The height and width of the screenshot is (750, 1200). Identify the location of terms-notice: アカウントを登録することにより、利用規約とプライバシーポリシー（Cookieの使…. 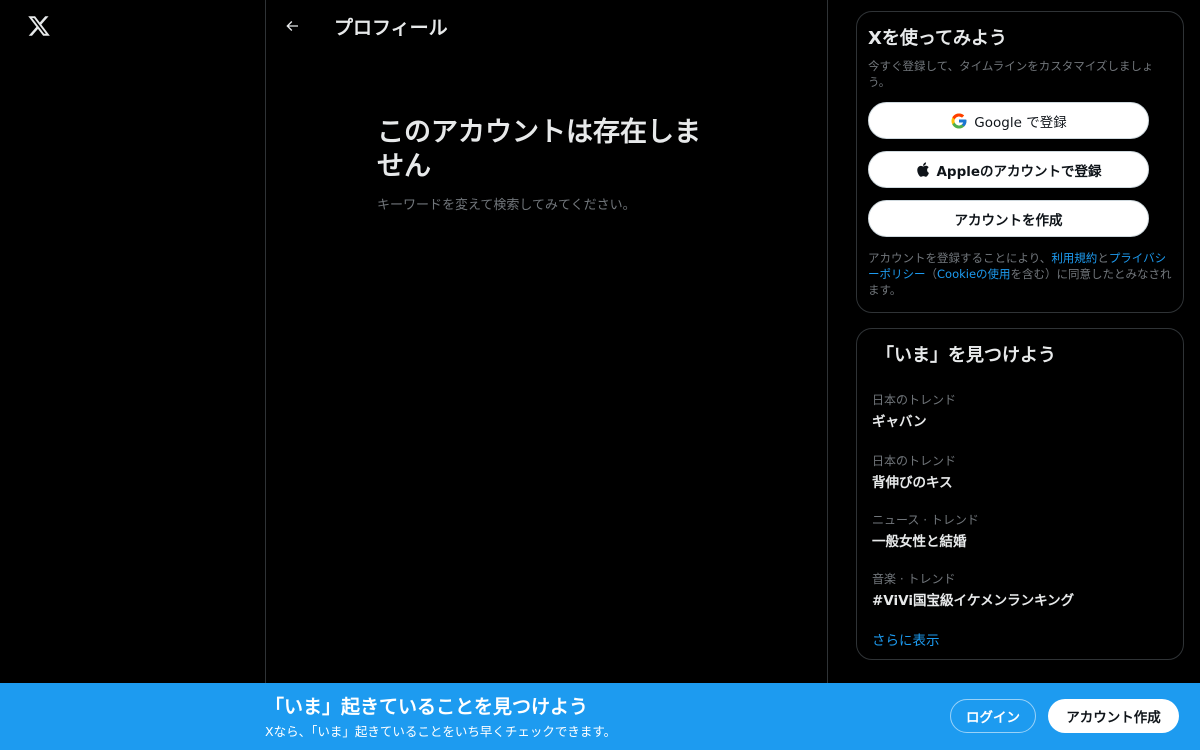
(1020, 274).